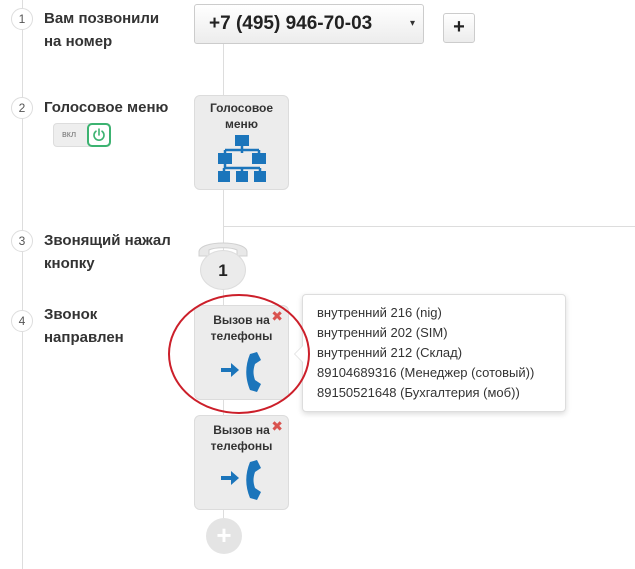 The image size is (635, 569). Describe the element at coordinates (241, 108) in the screenshot. I see `card-title-line: Голосовое` at that location.